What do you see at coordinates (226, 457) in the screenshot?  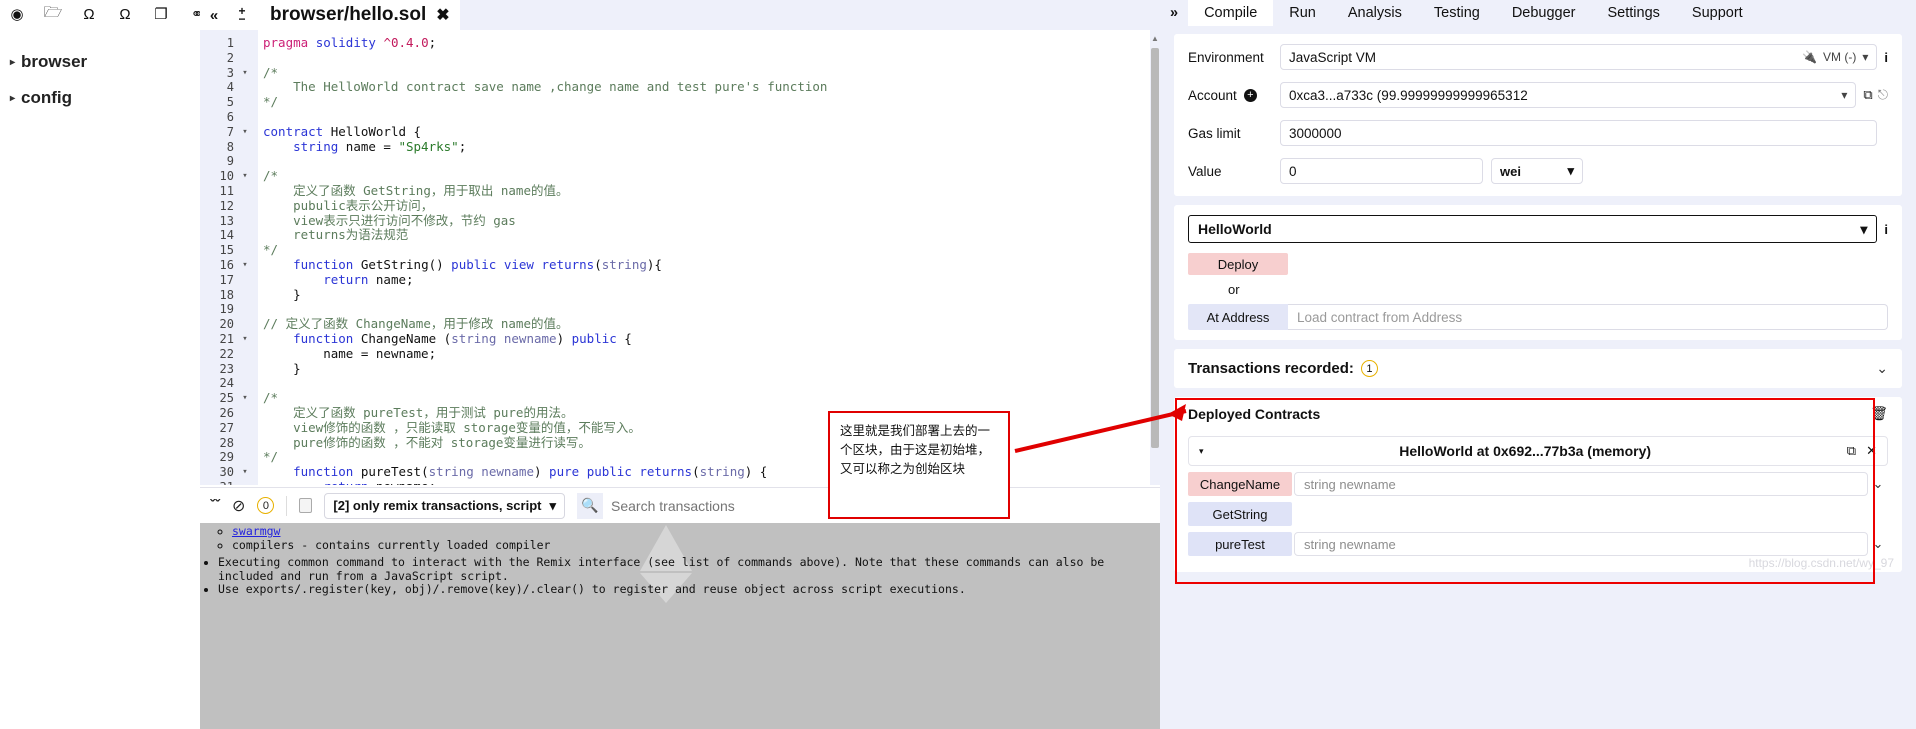 I see `line-number: 29` at bounding box center [226, 457].